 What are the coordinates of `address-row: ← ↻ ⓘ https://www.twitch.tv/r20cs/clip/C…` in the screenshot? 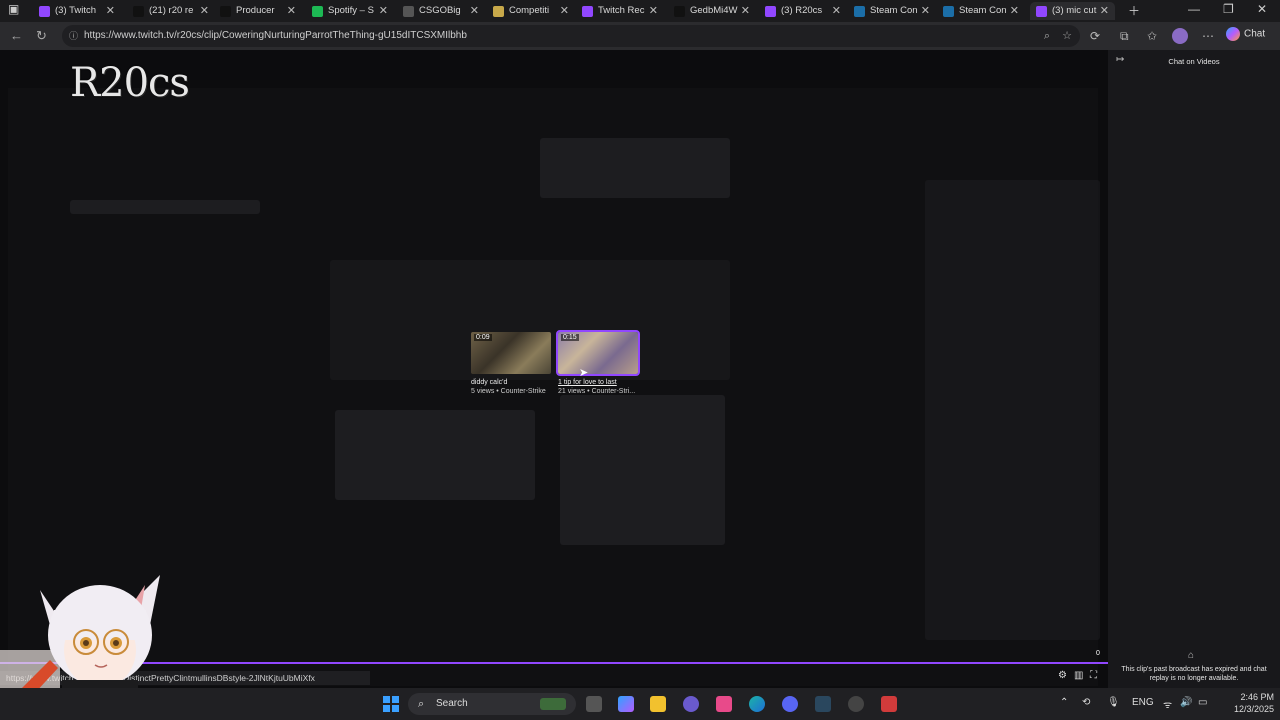 It's located at (640, 36).